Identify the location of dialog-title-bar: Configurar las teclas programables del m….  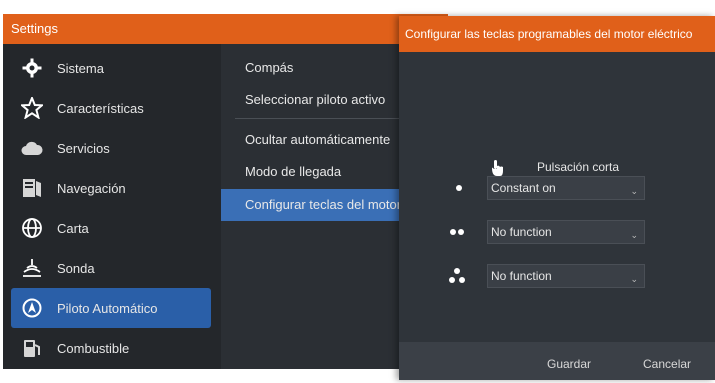
(557, 34).